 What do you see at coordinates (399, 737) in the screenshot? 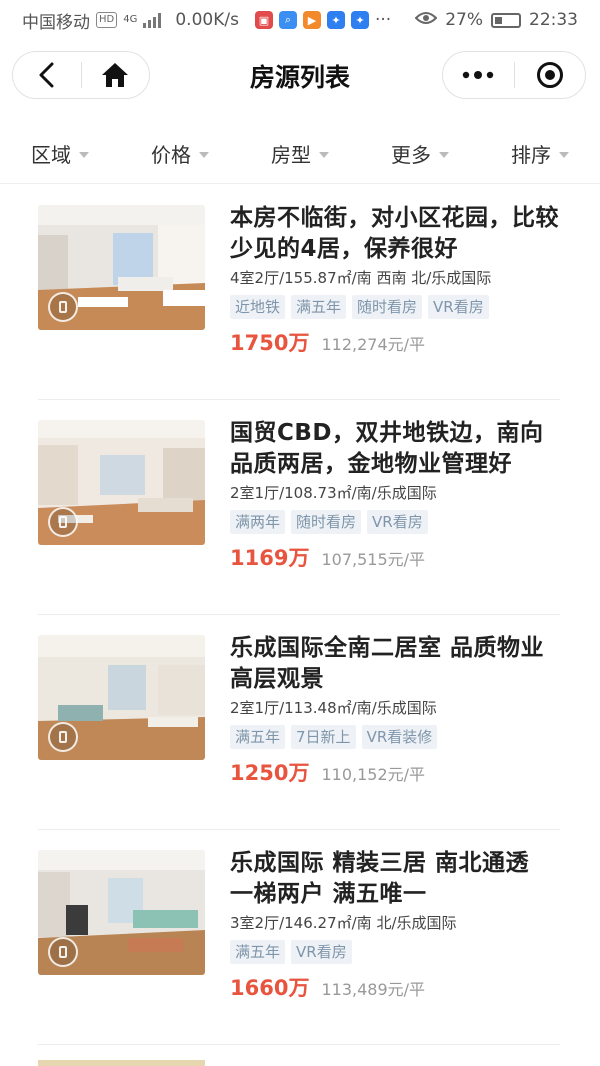
I see `listing-tag: VR看装修` at bounding box center [399, 737].